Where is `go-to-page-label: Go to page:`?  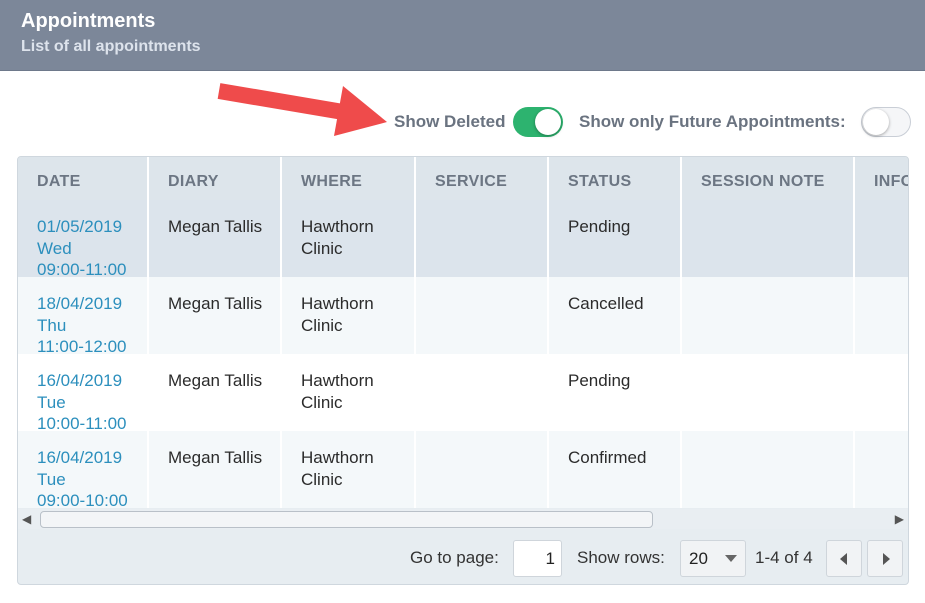
go-to-page-label: Go to page: is located at coordinates (454, 557).